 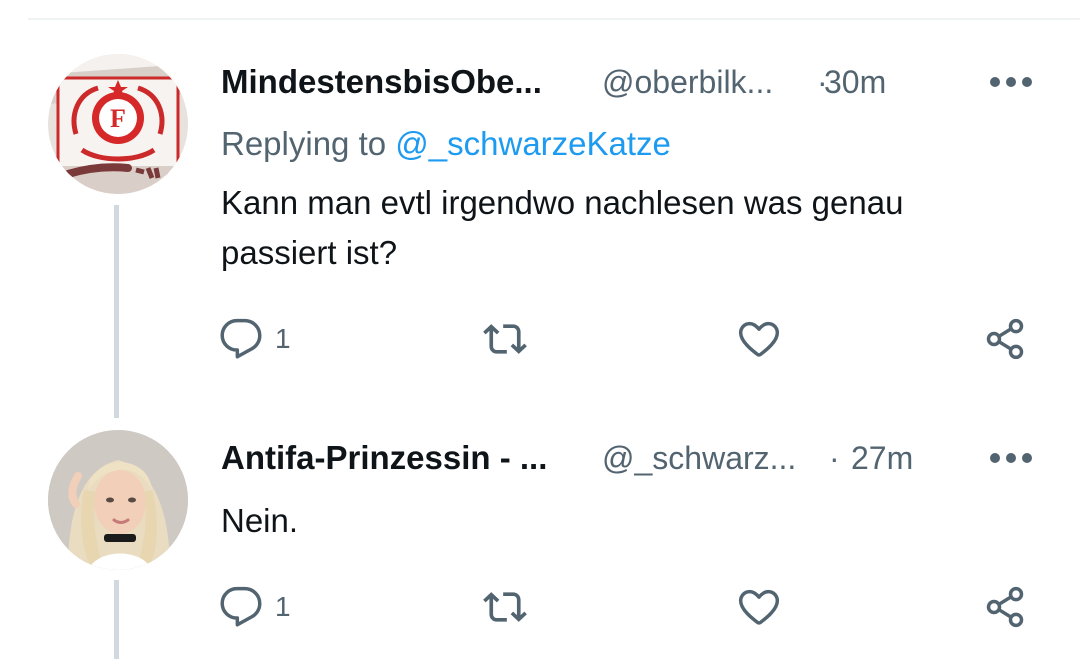 What do you see at coordinates (882, 458) in the screenshot?
I see `timestamp: 27m` at bounding box center [882, 458].